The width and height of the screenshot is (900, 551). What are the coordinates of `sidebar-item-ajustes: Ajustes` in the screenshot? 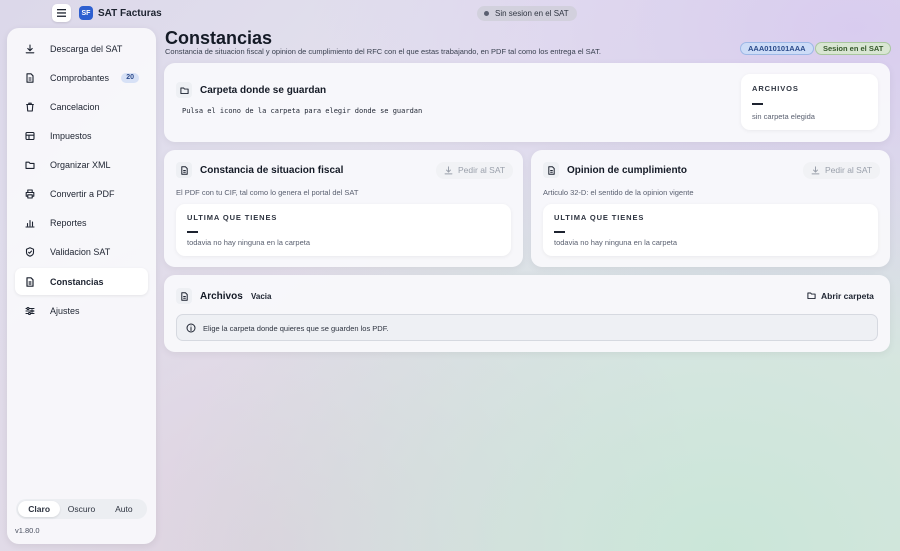 It's located at (81, 310).